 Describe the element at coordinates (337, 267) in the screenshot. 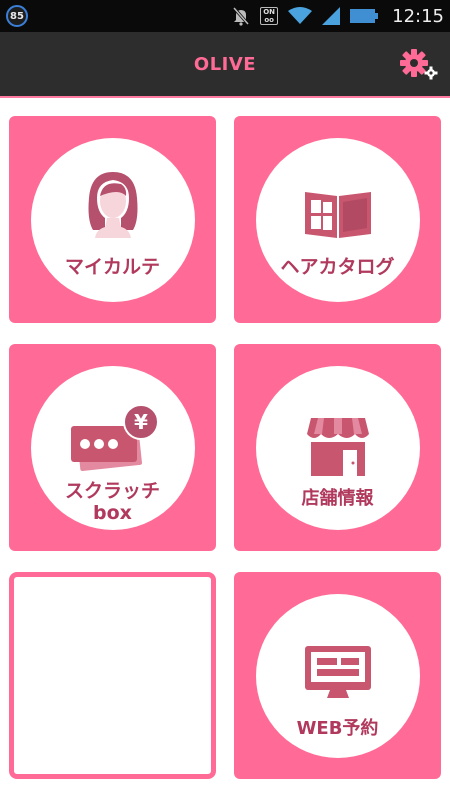

I see `hair-catalog-label: ヘアカタログ` at that location.